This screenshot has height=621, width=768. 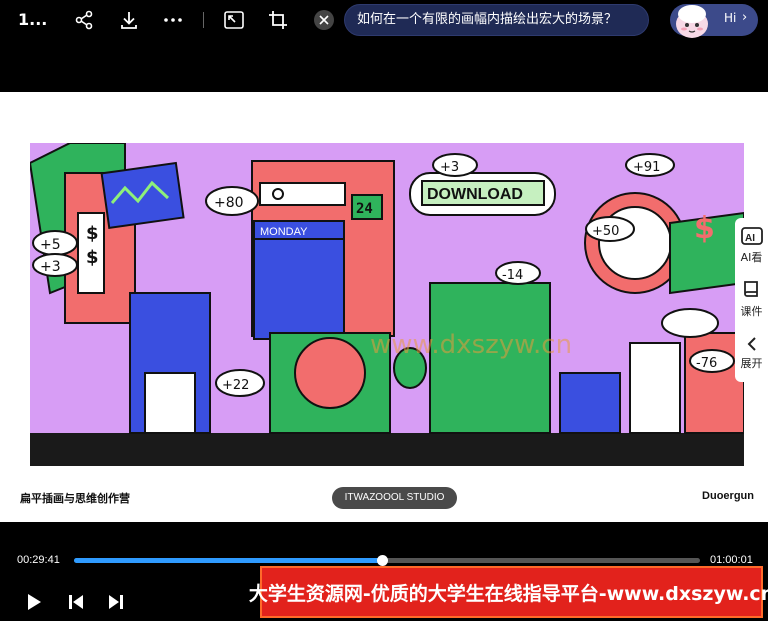 I want to click on ai-icon: AI, so click(x=751, y=236).